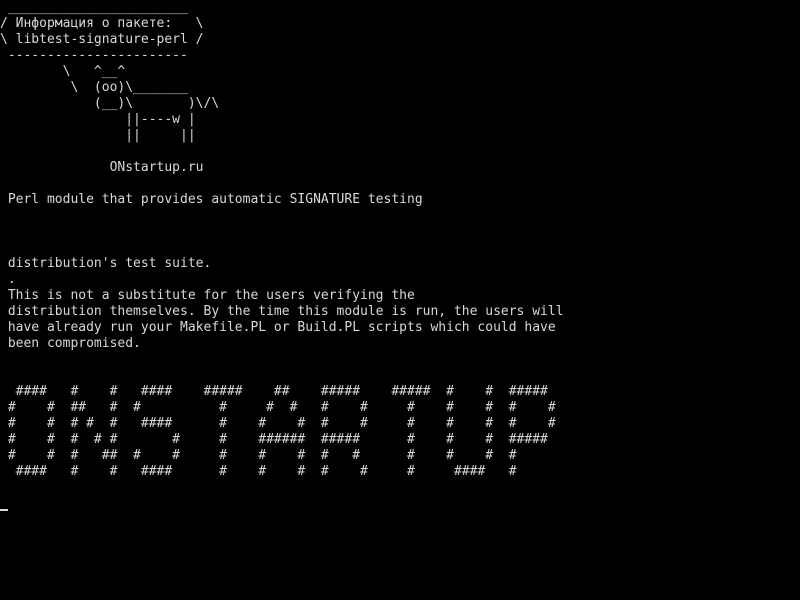 The height and width of the screenshot is (600, 800). What do you see at coordinates (106, 263) in the screenshot?
I see `description-line: distribution's test suite.` at bounding box center [106, 263].